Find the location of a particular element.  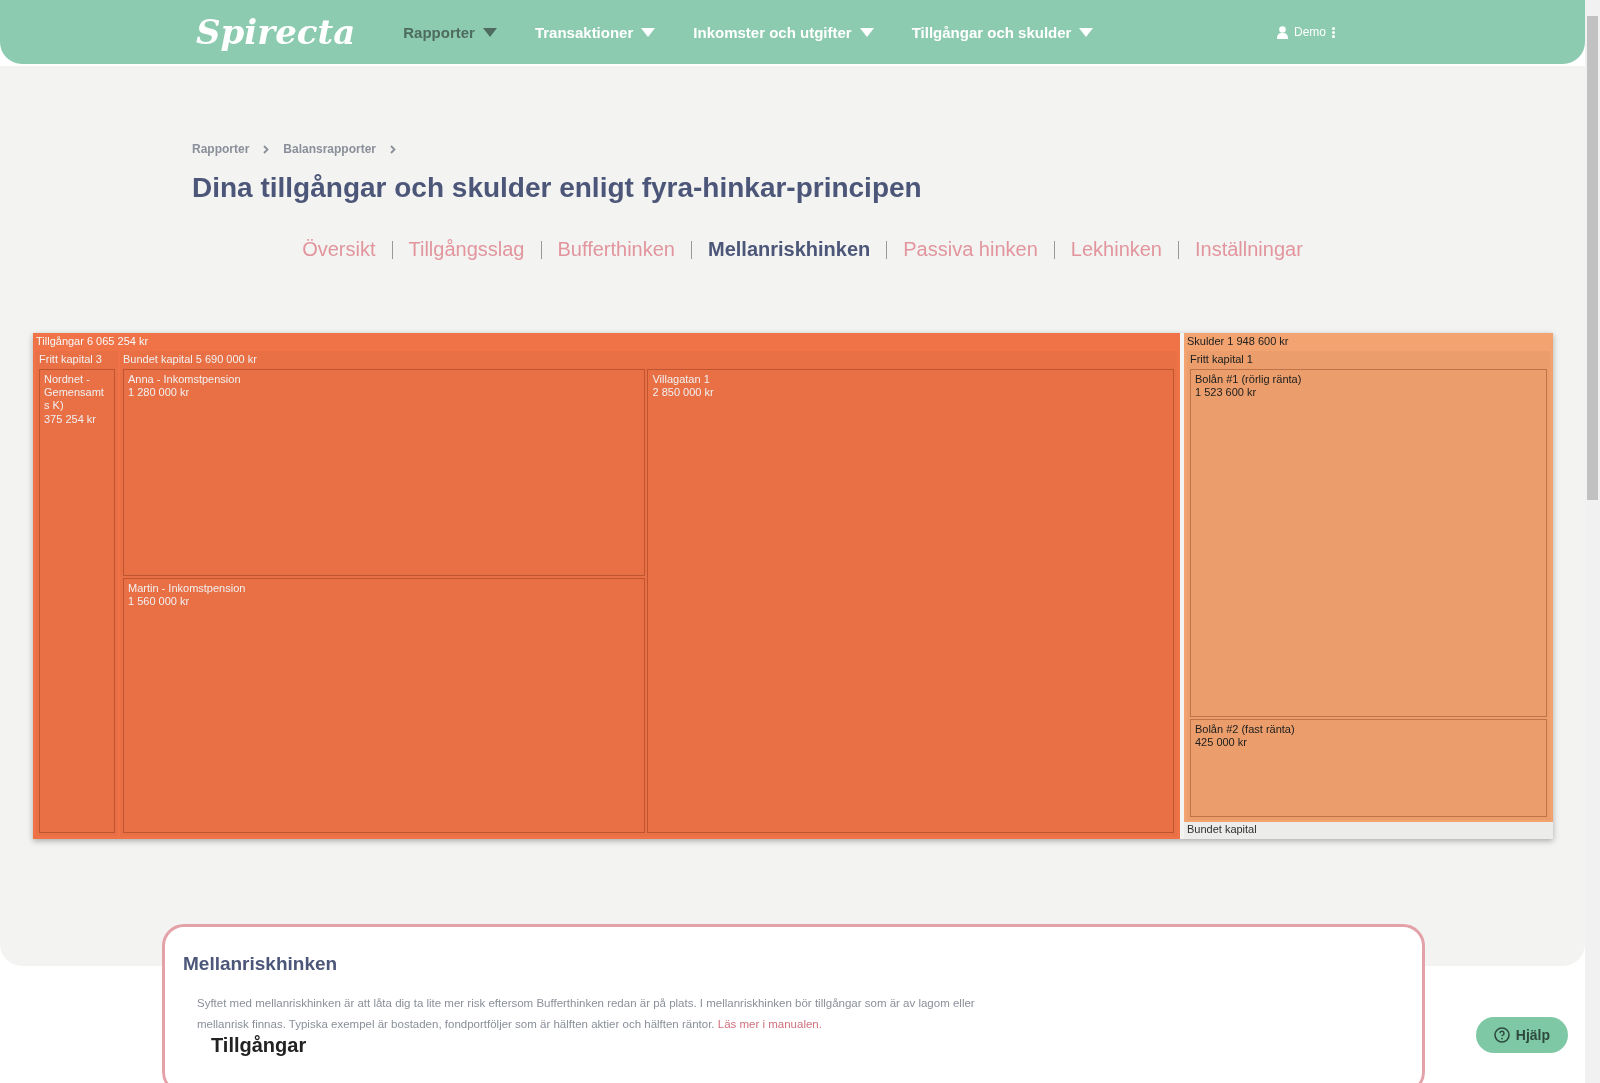

question-icon is located at coordinates (1501, 1035).